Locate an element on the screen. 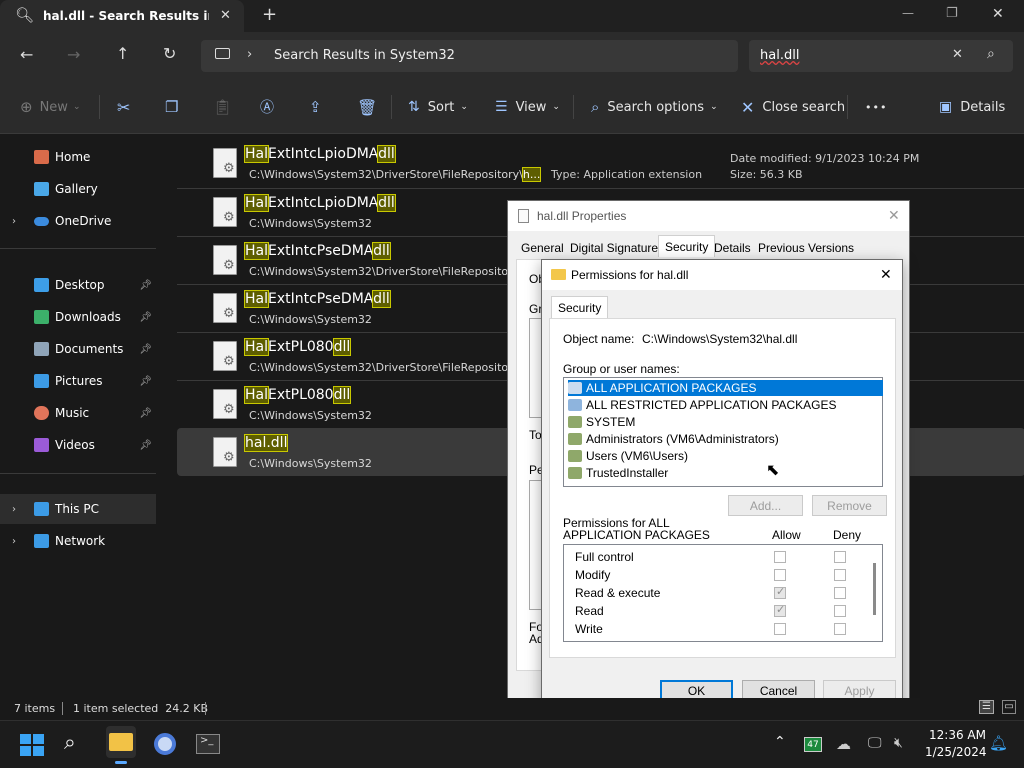 The width and height of the screenshot is (1024, 768). paste-icon: 📋︎ is located at coordinates (222, 107).